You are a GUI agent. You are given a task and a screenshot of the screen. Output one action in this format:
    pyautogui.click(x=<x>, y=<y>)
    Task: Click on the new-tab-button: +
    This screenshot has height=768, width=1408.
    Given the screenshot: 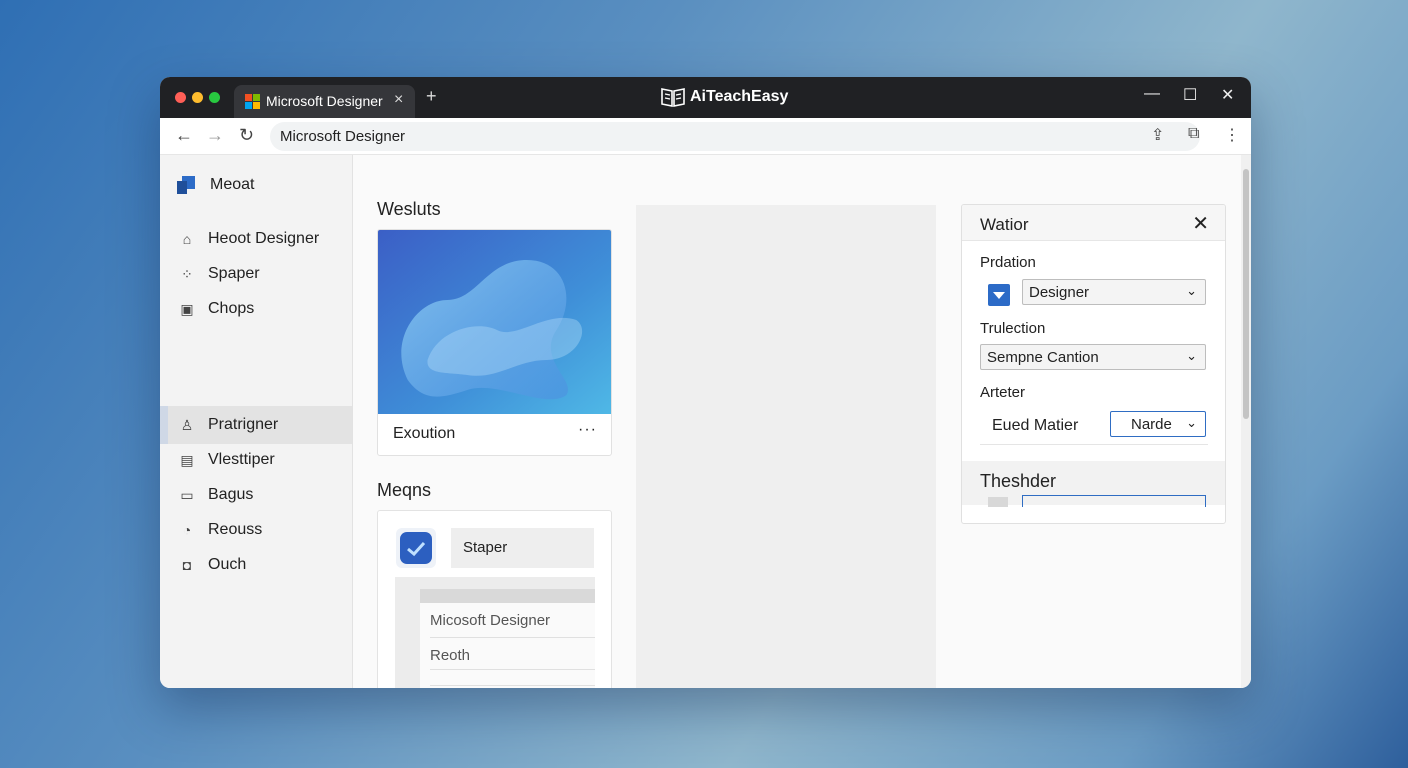 What is the action you would take?
    pyautogui.click(x=431, y=96)
    